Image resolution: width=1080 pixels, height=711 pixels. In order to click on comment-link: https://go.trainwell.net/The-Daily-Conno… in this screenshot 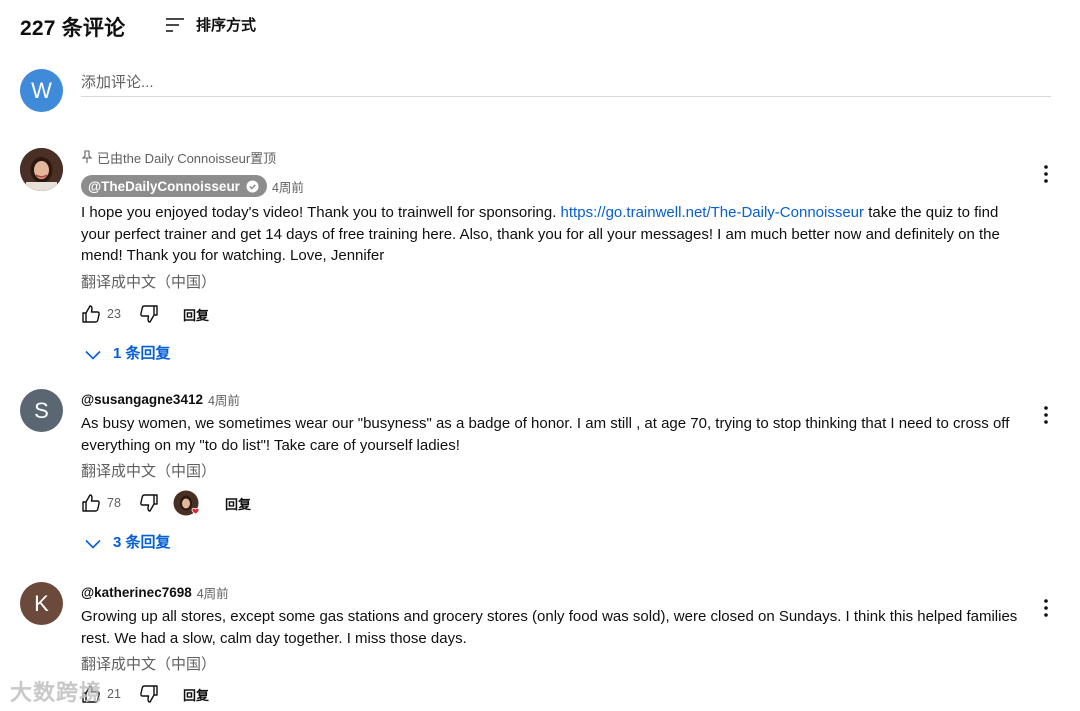, I will do `click(712, 212)`.